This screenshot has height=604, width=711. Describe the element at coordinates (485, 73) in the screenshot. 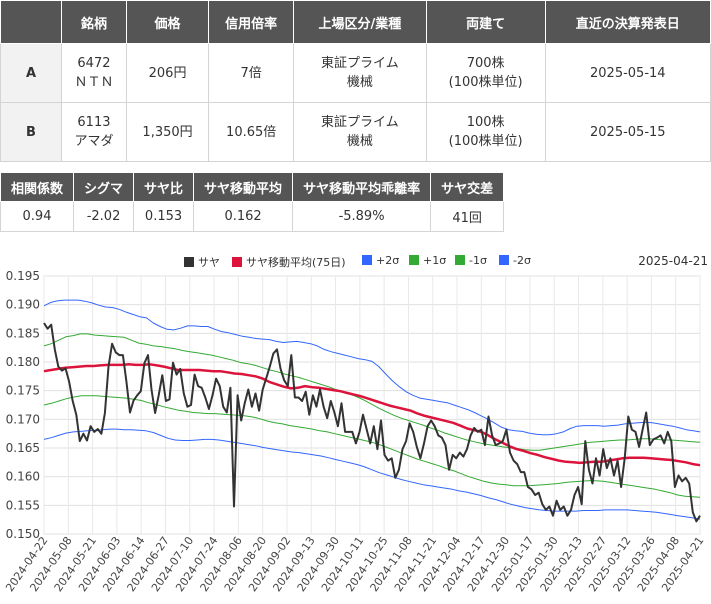

I see `shares-cell: 700株 (100株単位)` at that location.